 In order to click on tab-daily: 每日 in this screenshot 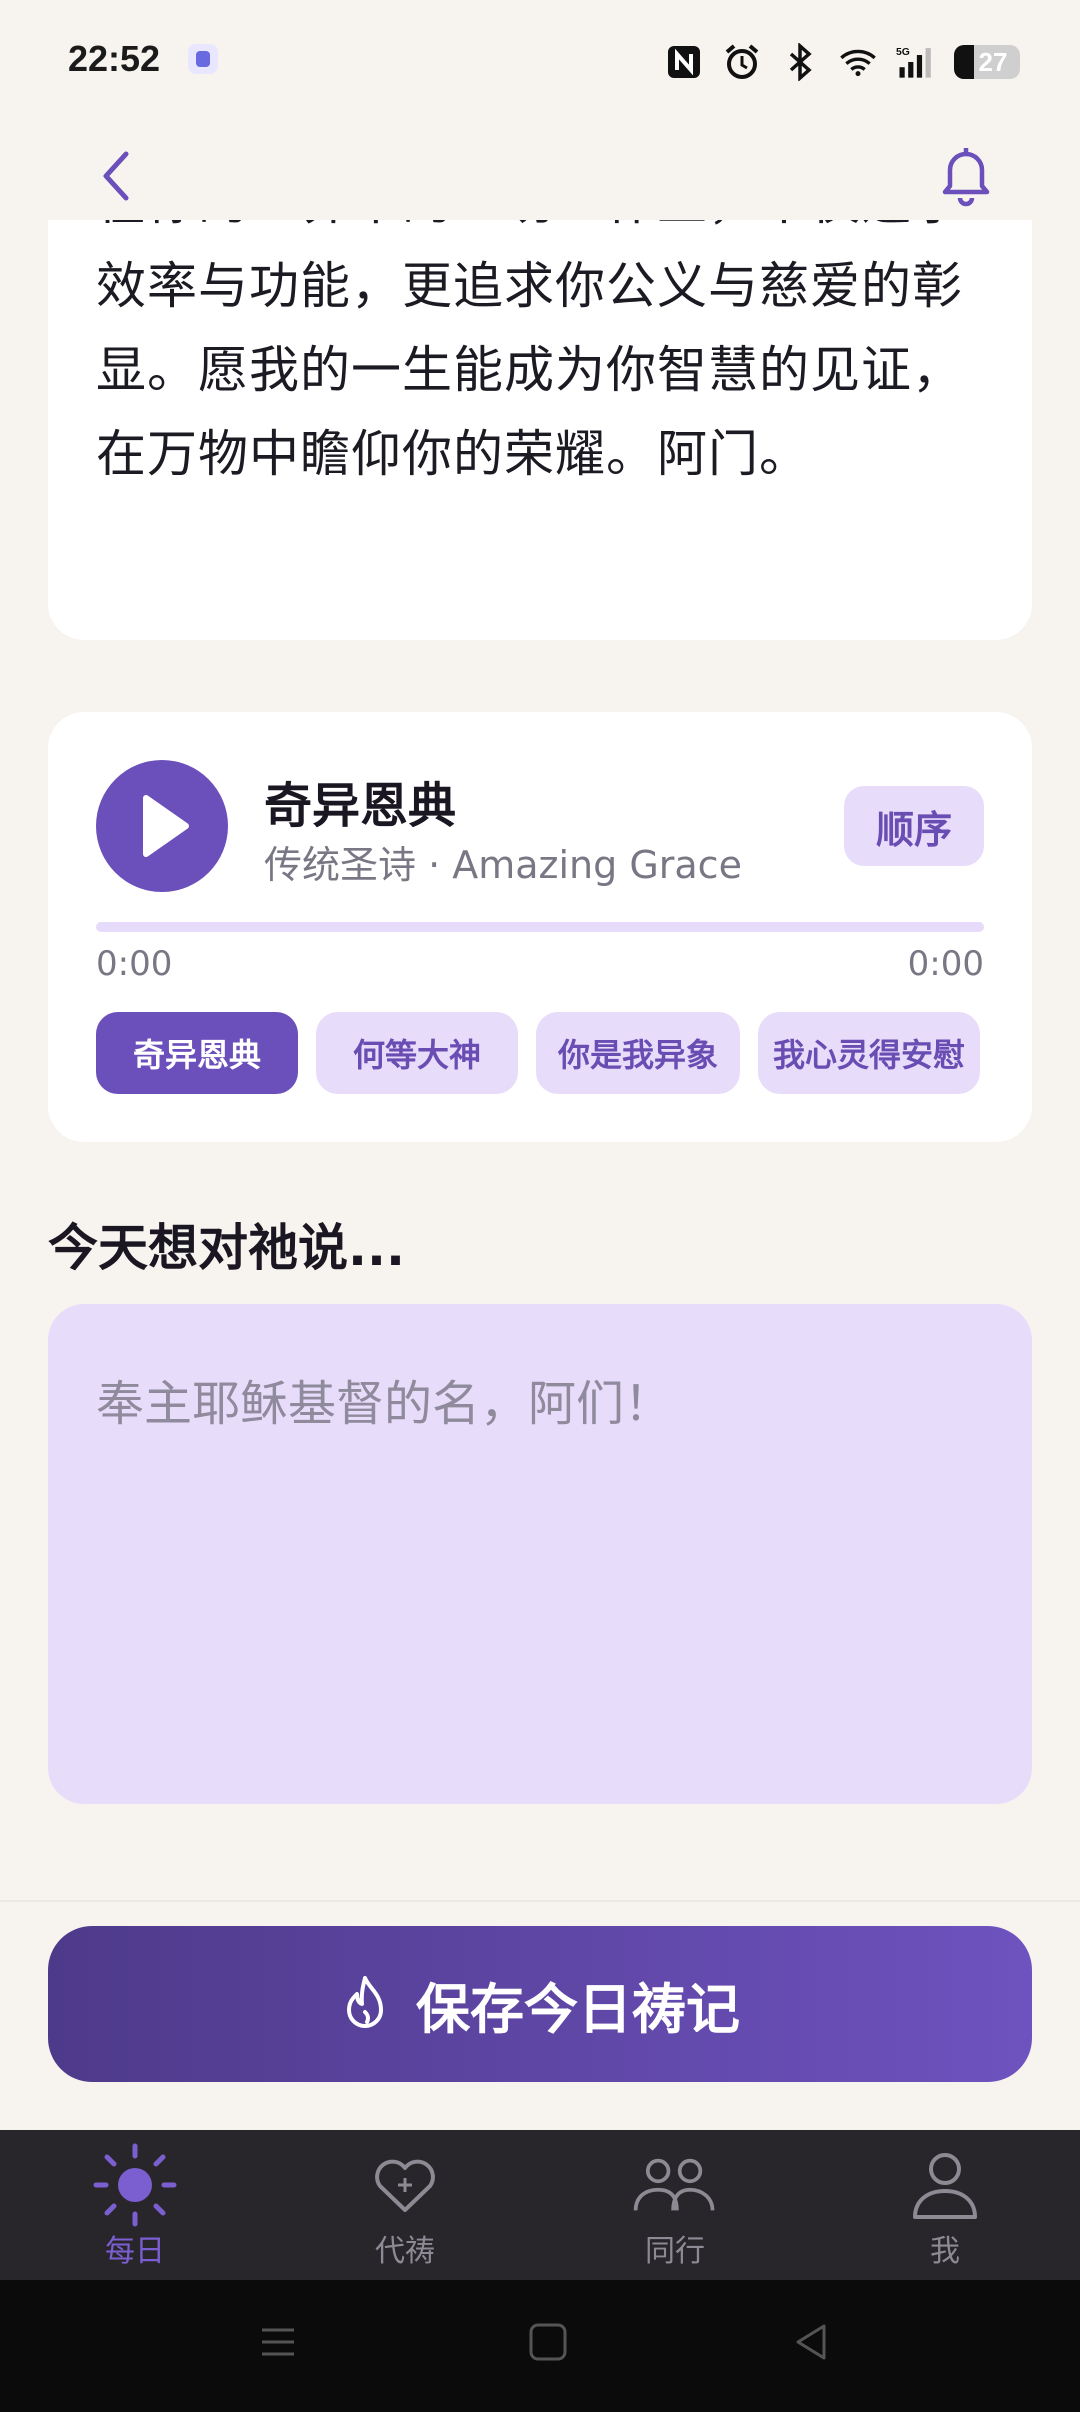, I will do `click(135, 2205)`.